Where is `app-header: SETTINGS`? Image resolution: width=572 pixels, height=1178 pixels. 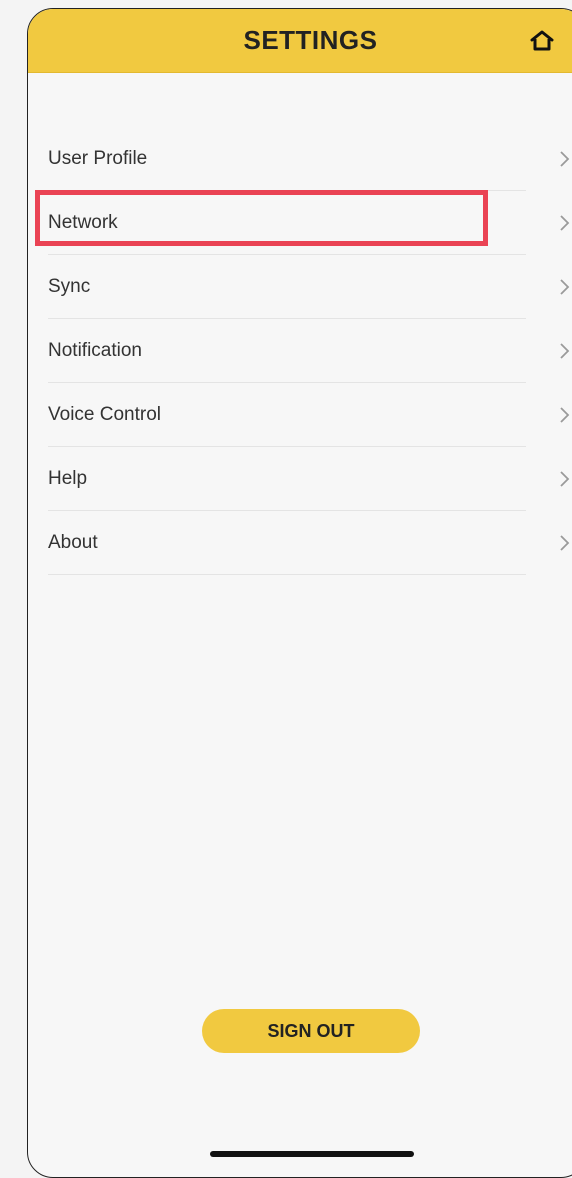 app-header: SETTINGS is located at coordinates (300, 41).